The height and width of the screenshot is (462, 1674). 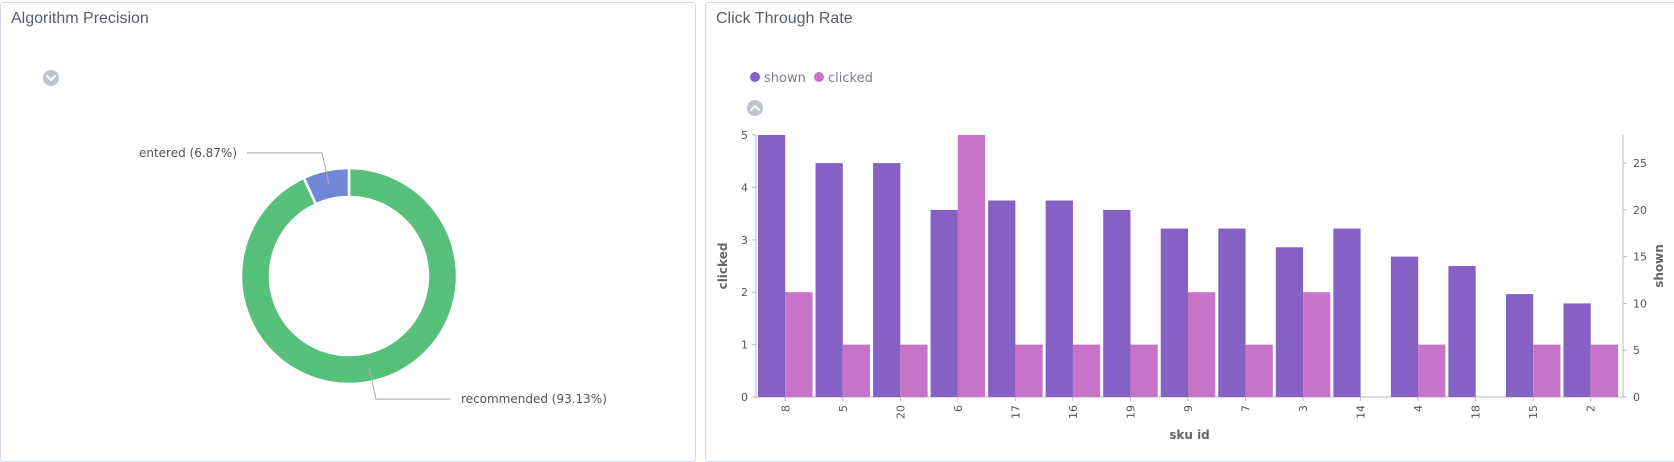 What do you see at coordinates (1640, 210) in the screenshot?
I see `y-right-tick-label: 20` at bounding box center [1640, 210].